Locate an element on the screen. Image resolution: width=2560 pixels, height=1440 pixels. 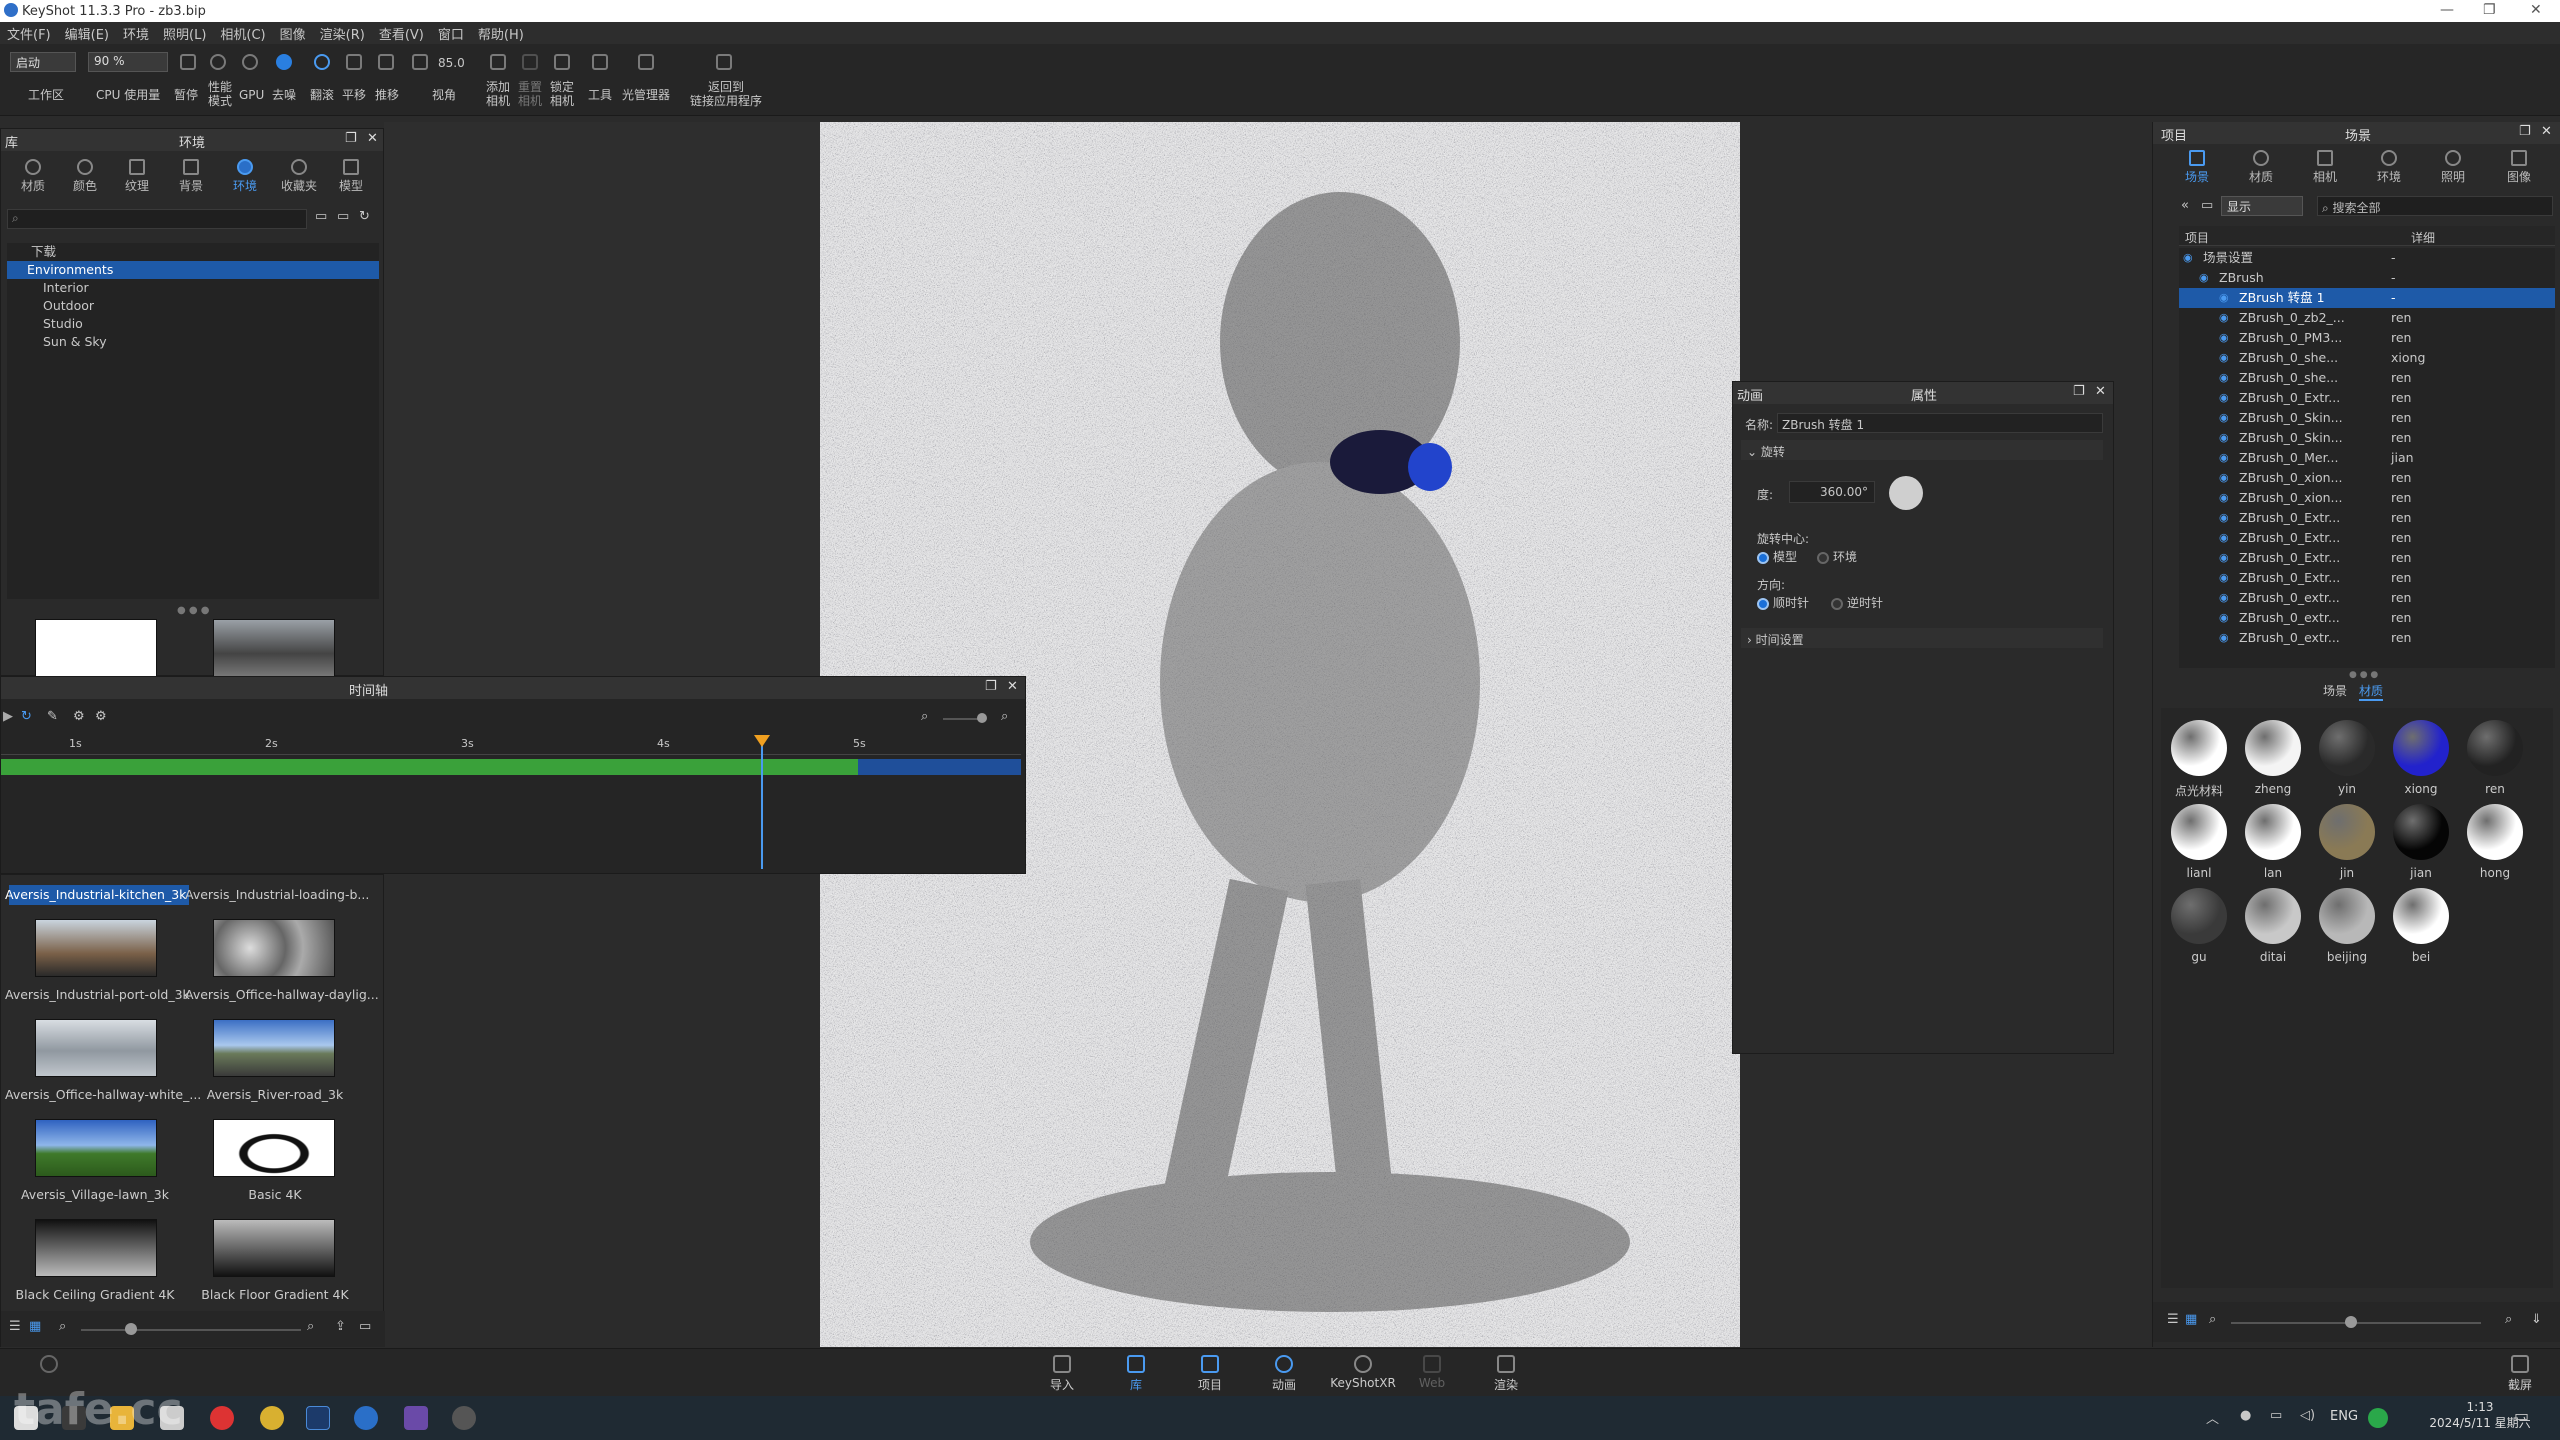
library-float-icon: ❐ is located at coordinates (351, 138).